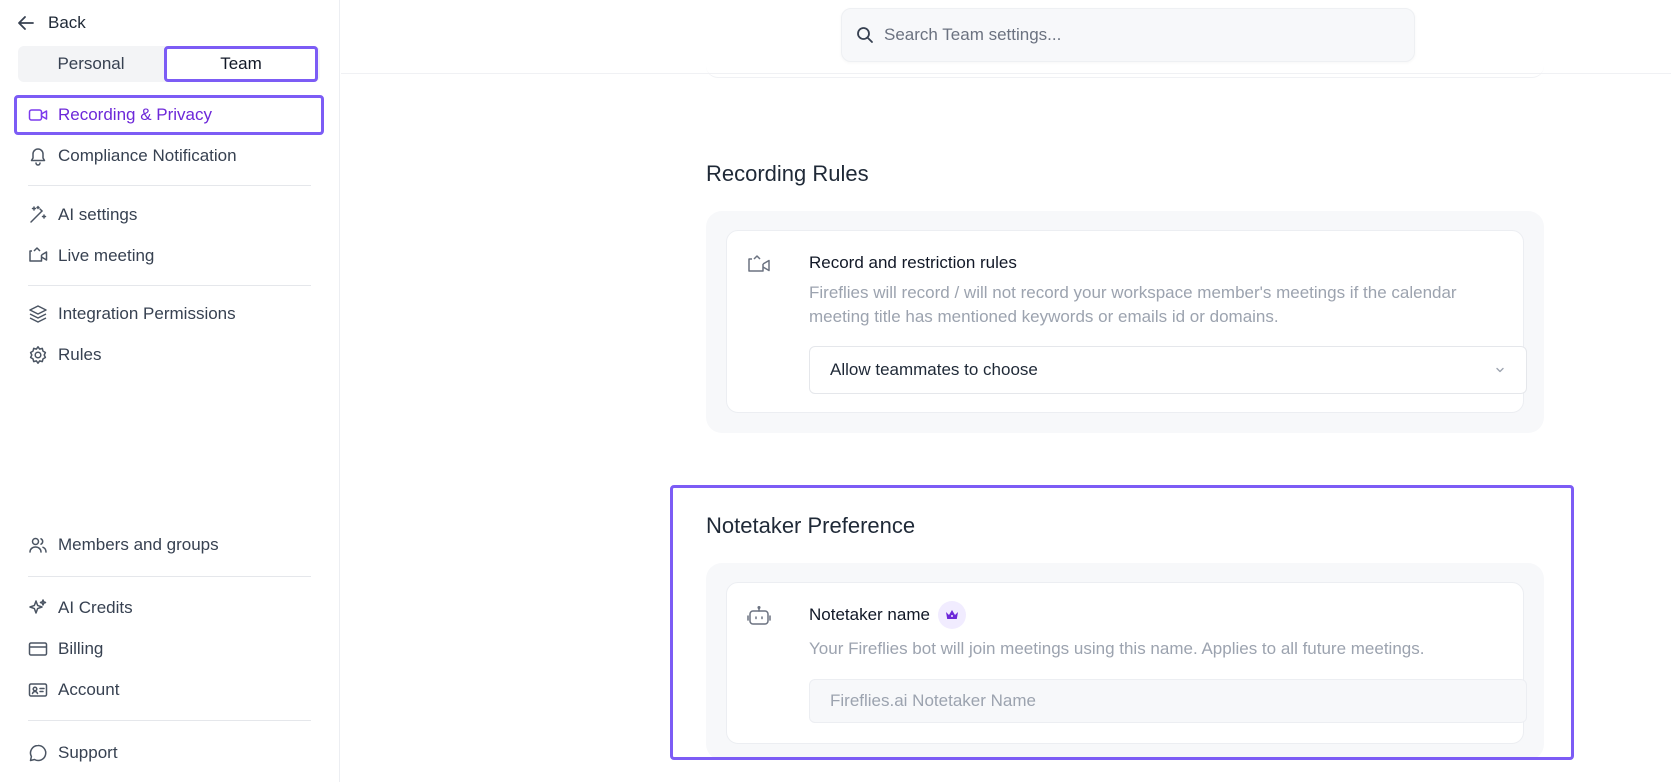 Image resolution: width=1671 pixels, height=782 pixels. I want to click on credit-card-icon, so click(38, 649).